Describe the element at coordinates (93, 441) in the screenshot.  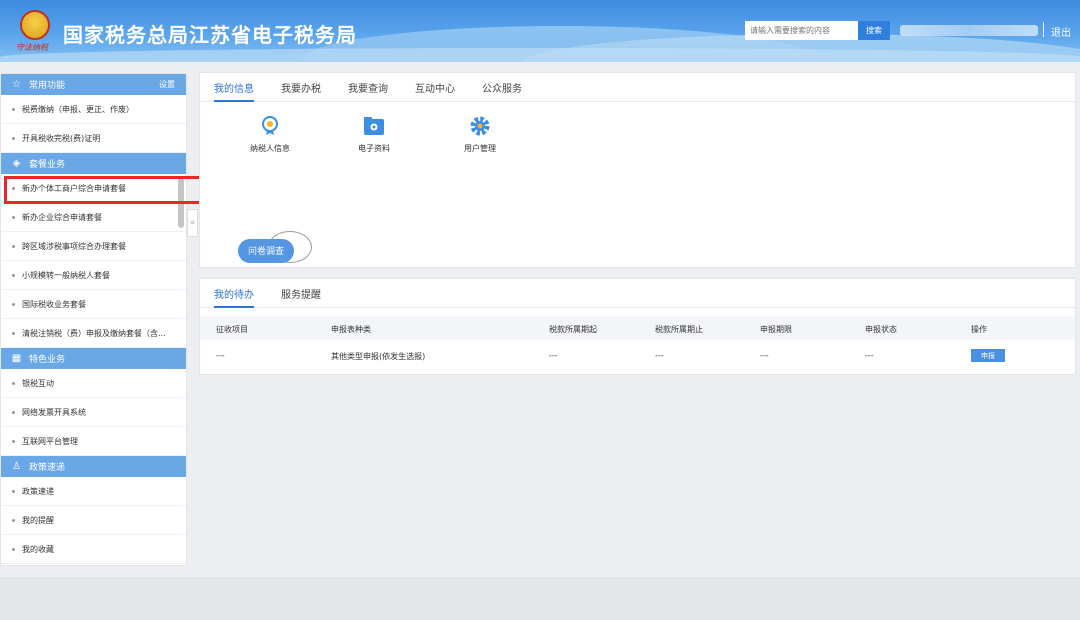
I see `sidebar-item: 互联网平台管理` at that location.